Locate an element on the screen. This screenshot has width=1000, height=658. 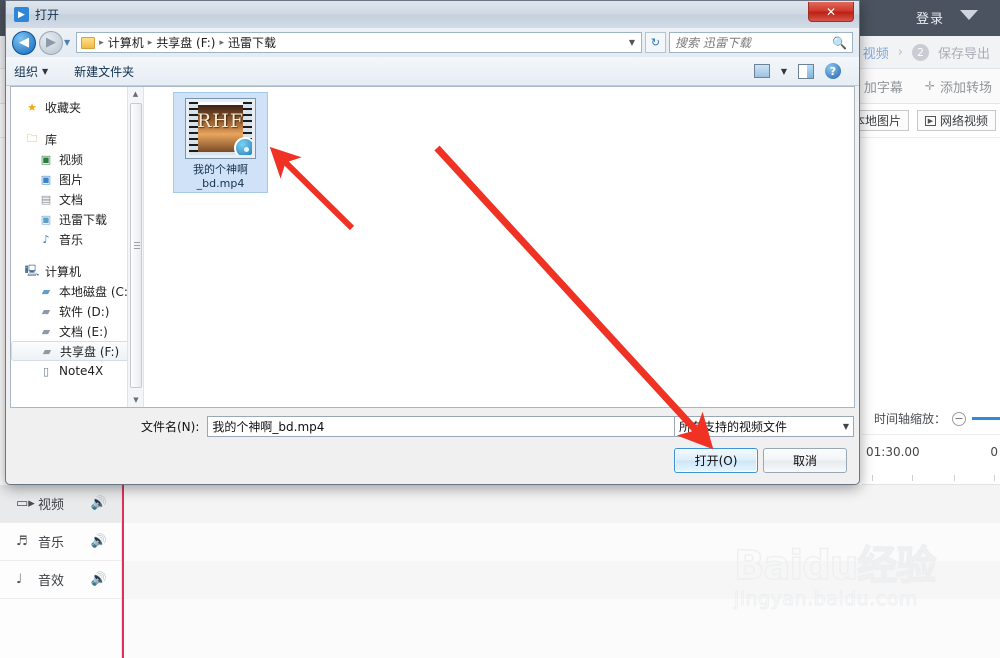
tree-label: Note4X is located at coordinates (81, 371).